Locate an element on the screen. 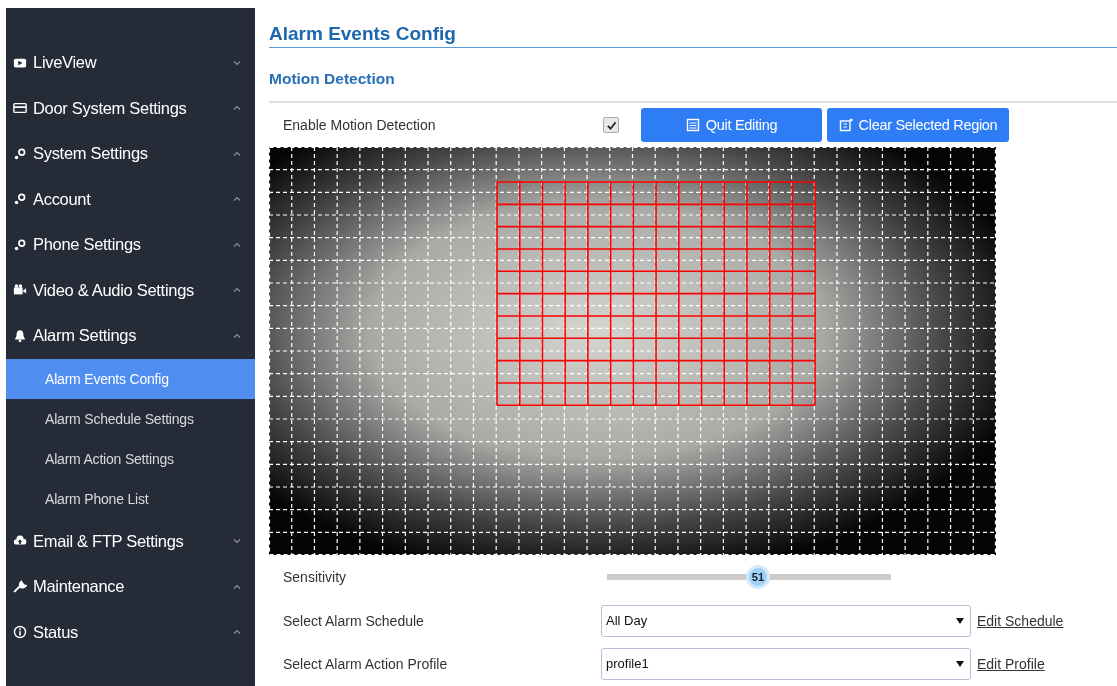  sidebar-item-label: Account is located at coordinates (62, 199).